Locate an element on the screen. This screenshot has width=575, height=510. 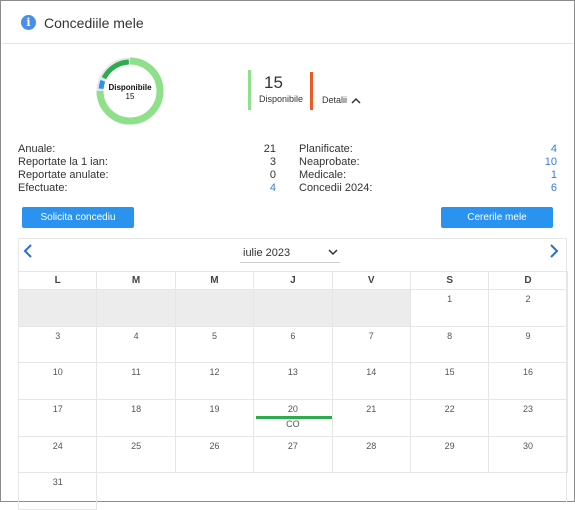
calendar-day-cell: 13 is located at coordinates (293, 381).